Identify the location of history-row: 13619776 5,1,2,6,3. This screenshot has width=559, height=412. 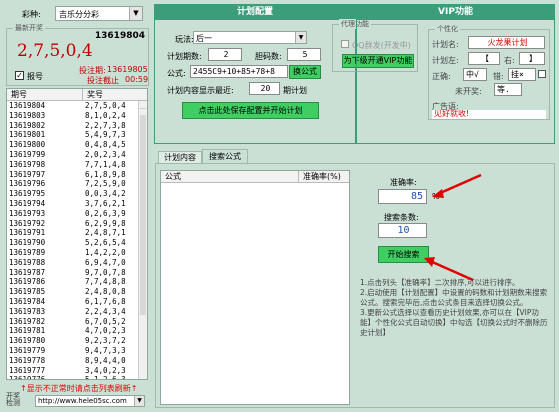
(73, 377).